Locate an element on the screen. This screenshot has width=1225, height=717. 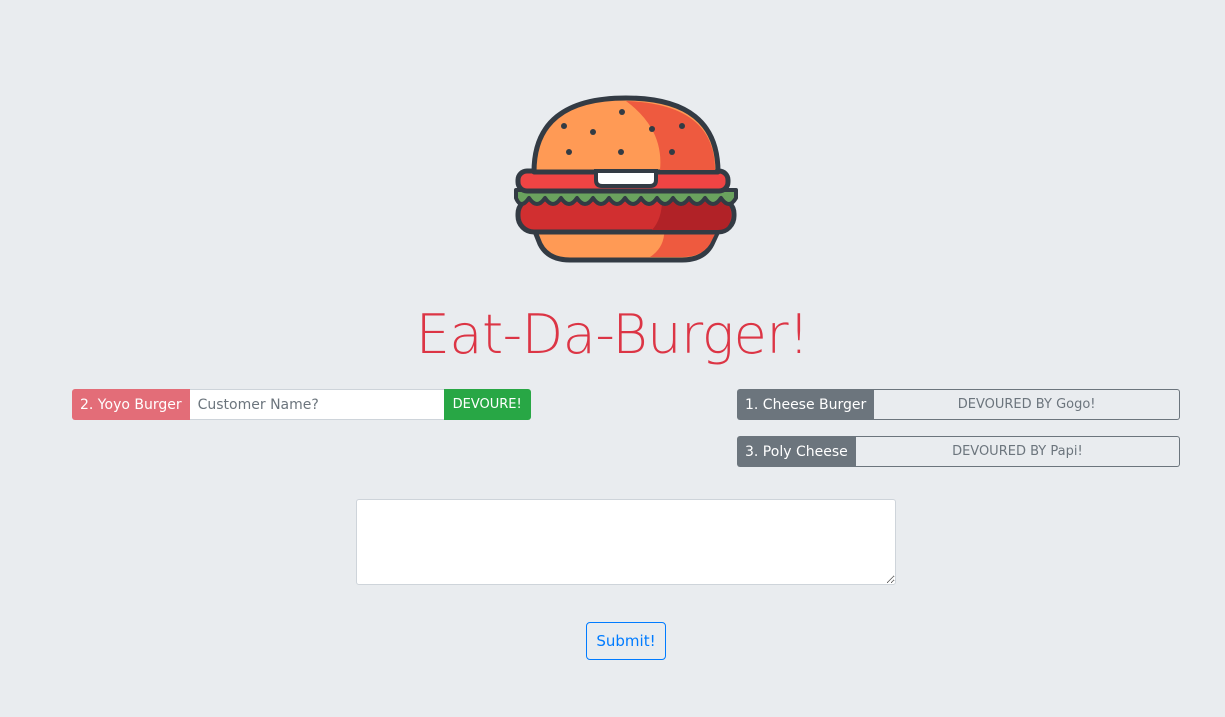
devoured-status-field: DEVOURED BY Gogo! is located at coordinates (1027, 404).